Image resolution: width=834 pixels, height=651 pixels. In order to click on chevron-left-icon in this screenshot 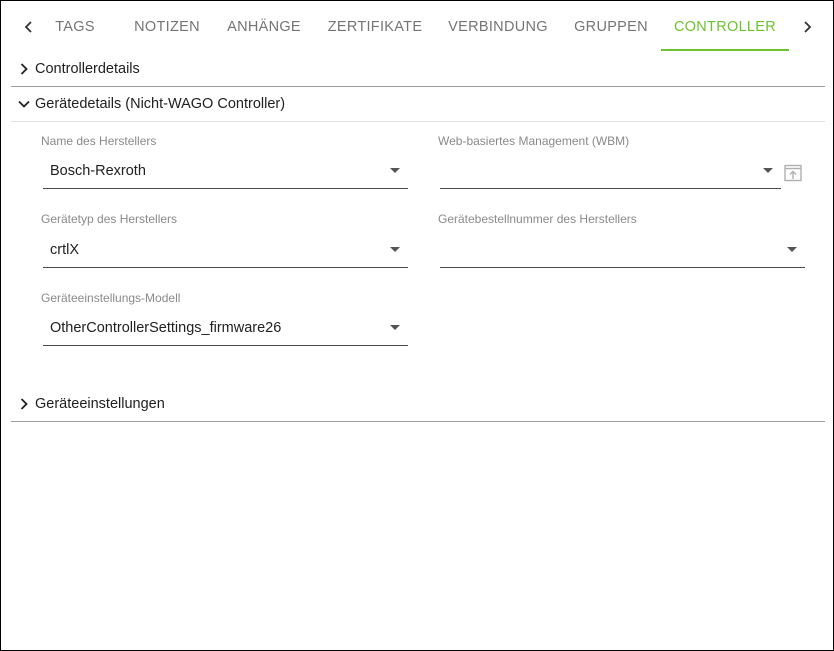, I will do `click(28, 27)`.